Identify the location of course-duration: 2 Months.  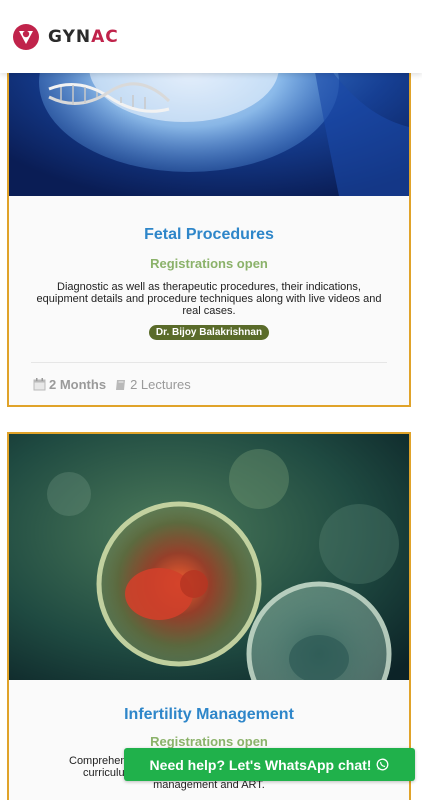
(78, 384).